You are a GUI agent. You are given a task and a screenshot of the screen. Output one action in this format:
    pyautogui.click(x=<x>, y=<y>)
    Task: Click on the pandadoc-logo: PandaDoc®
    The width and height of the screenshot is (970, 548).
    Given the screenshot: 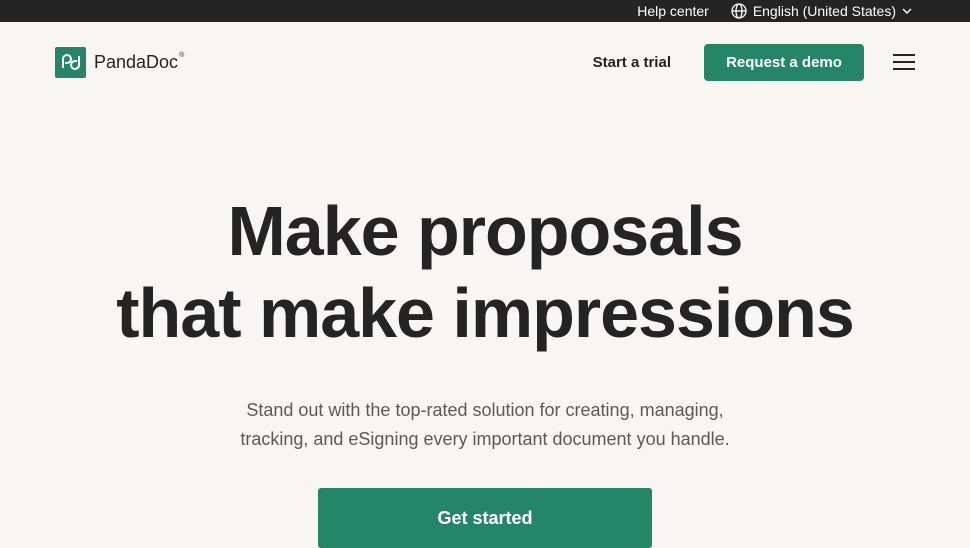 What is the action you would take?
    pyautogui.click(x=120, y=62)
    